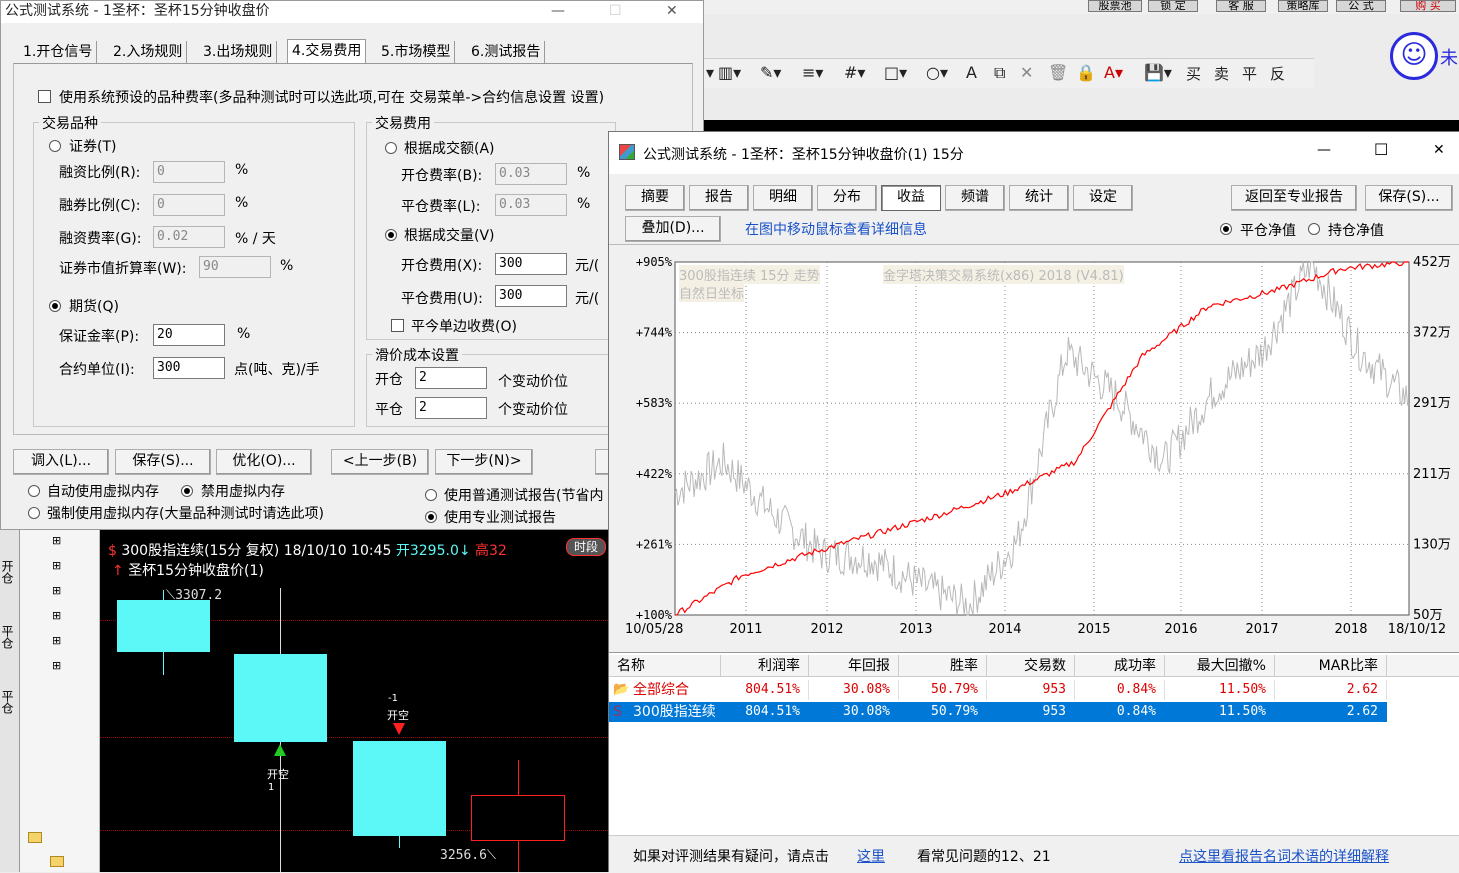 The image size is (1459, 873). What do you see at coordinates (1226, 229) in the screenshot?
I see `close-nav-radio` at bounding box center [1226, 229].